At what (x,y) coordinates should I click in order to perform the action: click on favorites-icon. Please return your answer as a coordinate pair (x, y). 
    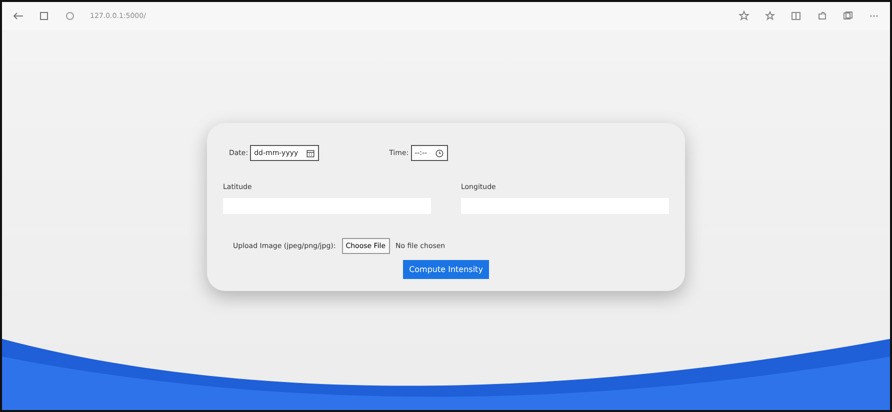
    Looking at the image, I should click on (770, 16).